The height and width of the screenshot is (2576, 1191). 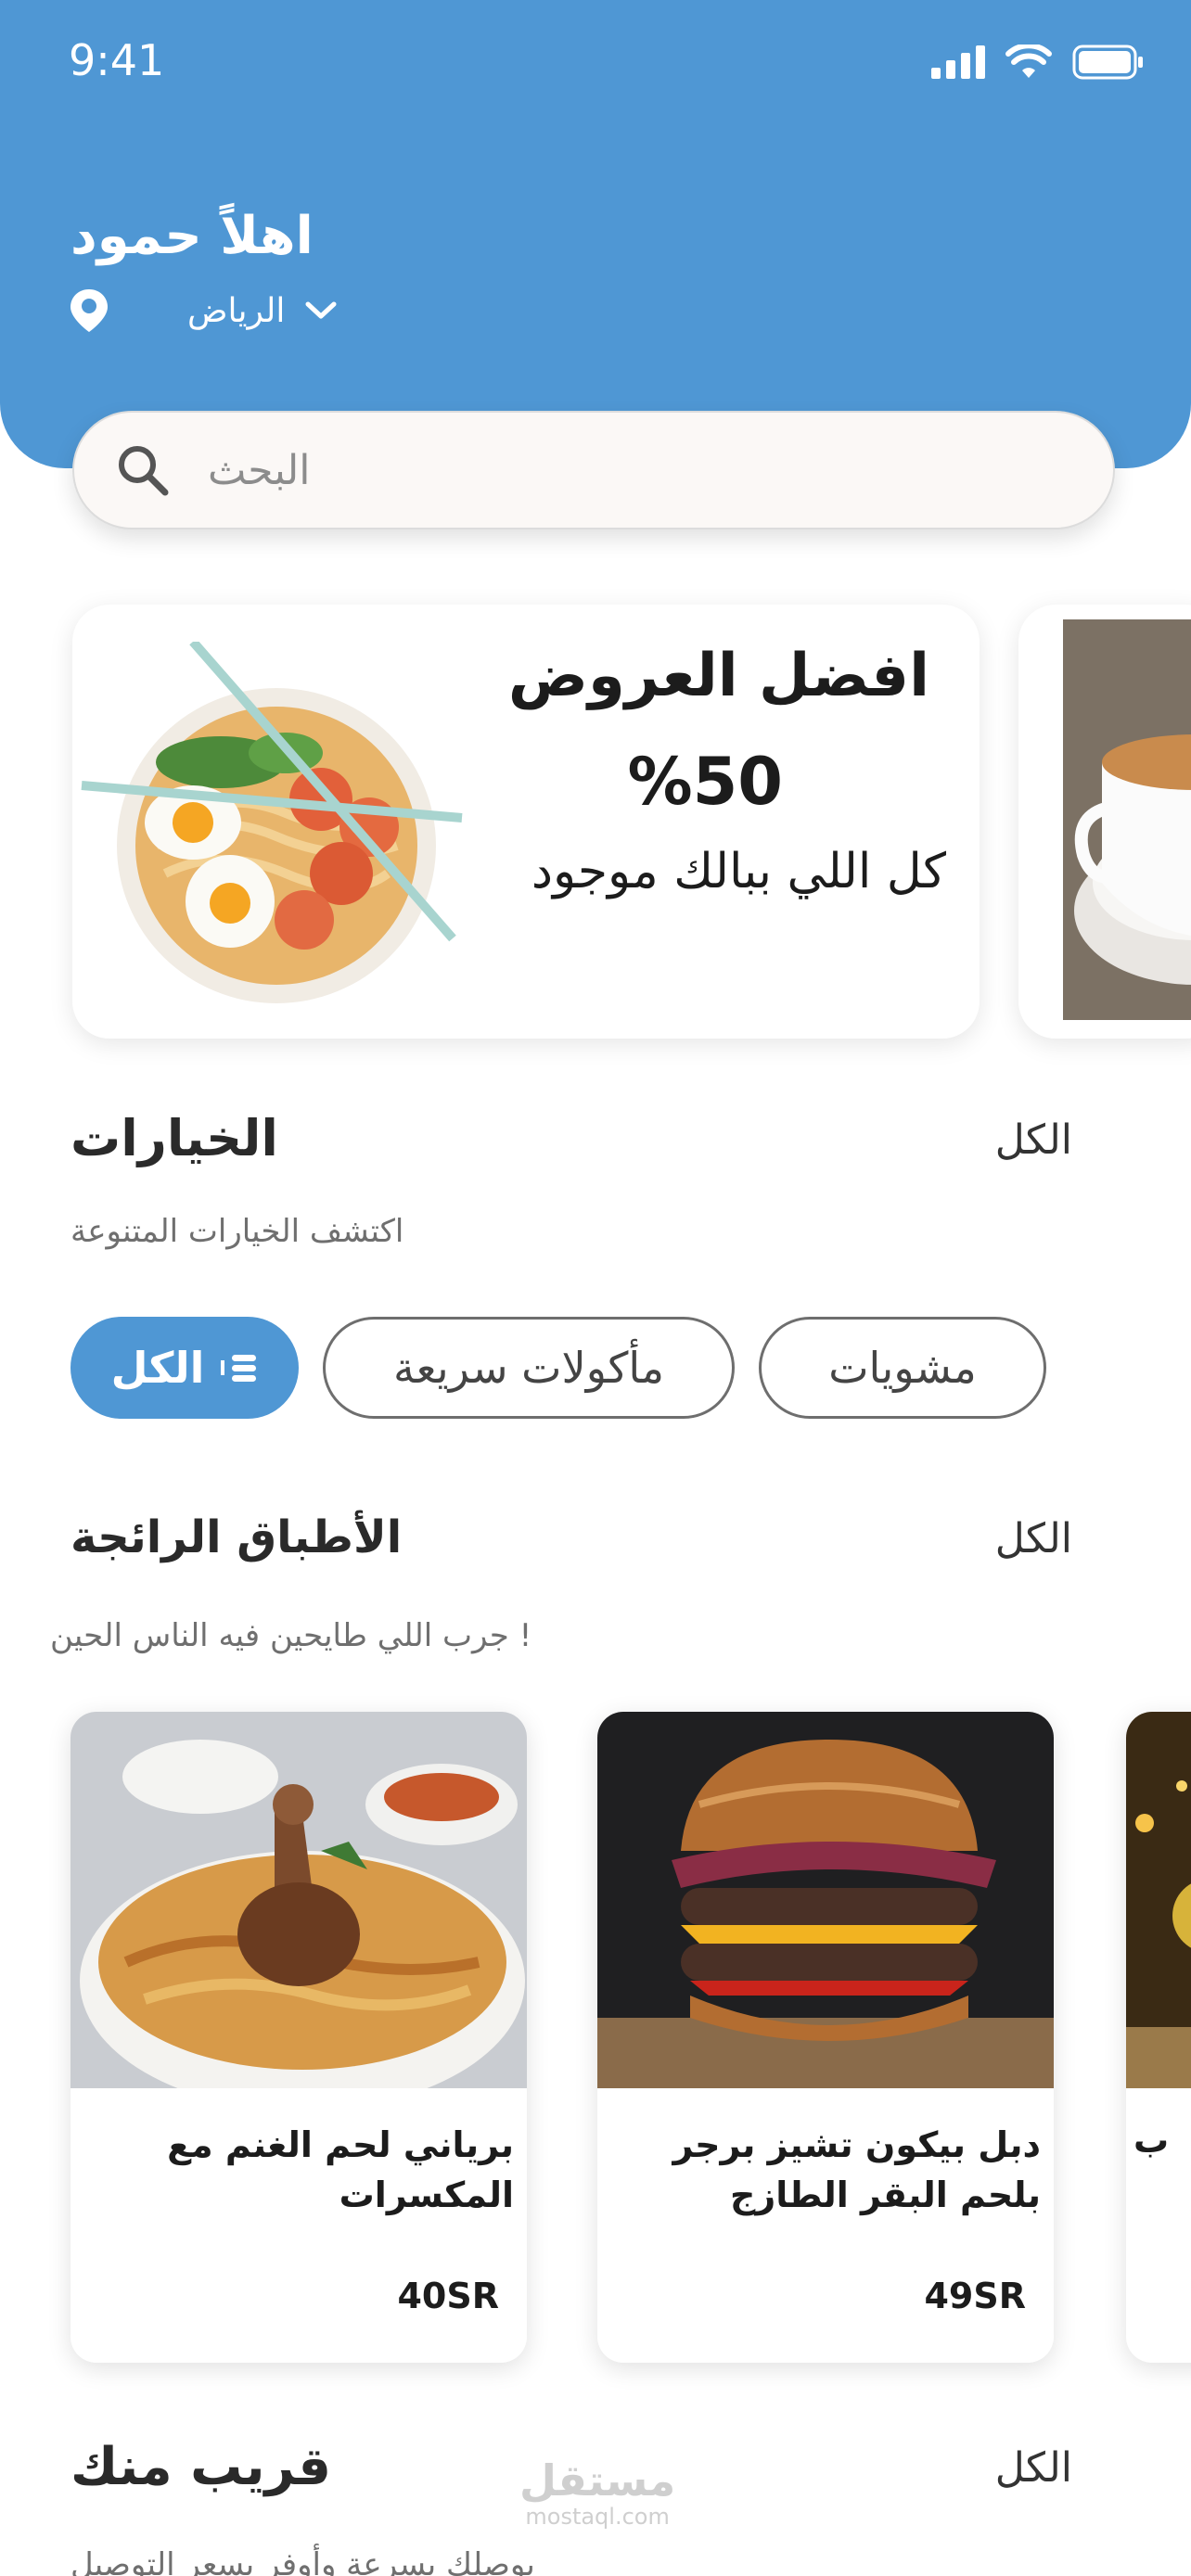 What do you see at coordinates (1033, 2468) in the screenshot?
I see `nearby-see-all-link: الكل` at bounding box center [1033, 2468].